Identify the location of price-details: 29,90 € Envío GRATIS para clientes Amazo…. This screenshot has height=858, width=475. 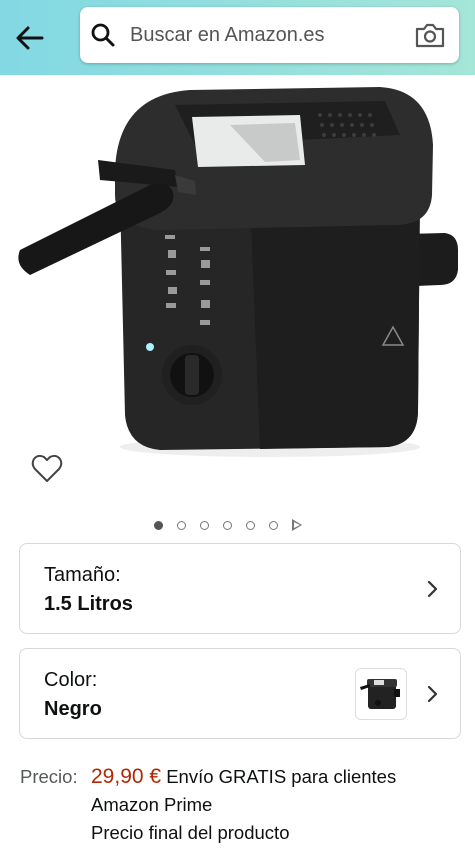
(271, 791).